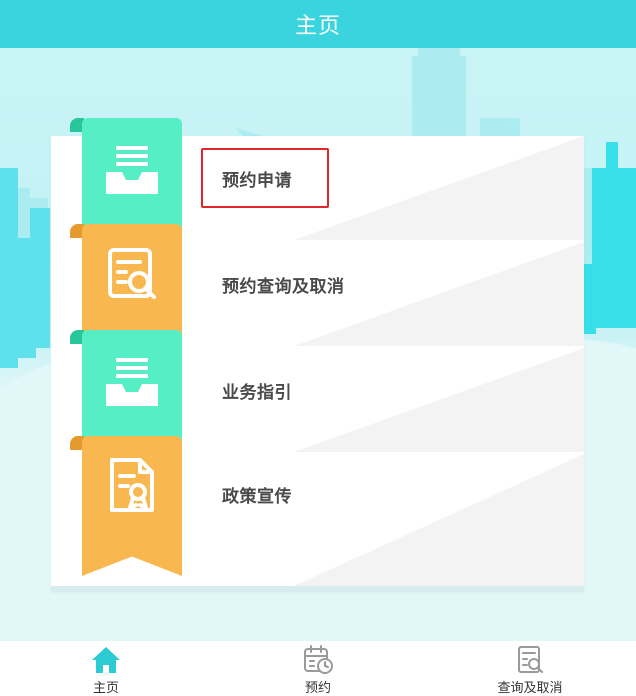  Describe the element at coordinates (318, 659) in the screenshot. I see `calendar-clock-icon` at that location.